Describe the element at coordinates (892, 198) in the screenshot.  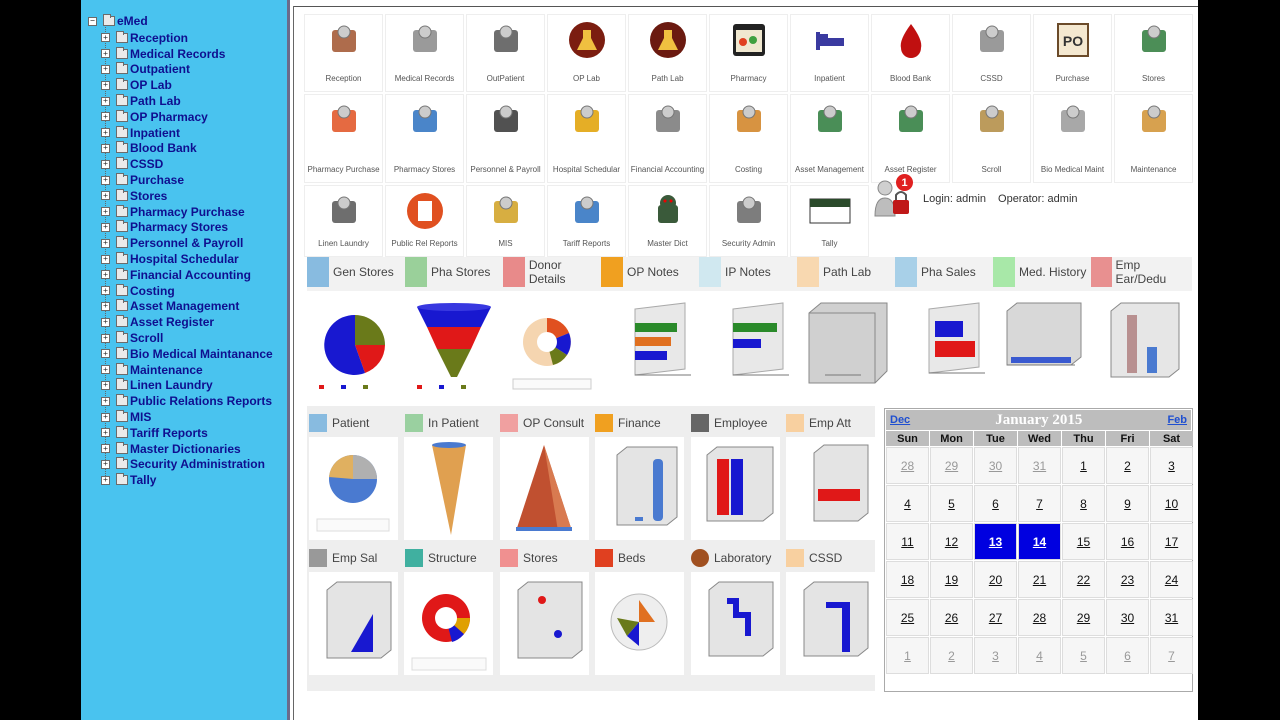
I see `user-lock-icon: 1` at that location.